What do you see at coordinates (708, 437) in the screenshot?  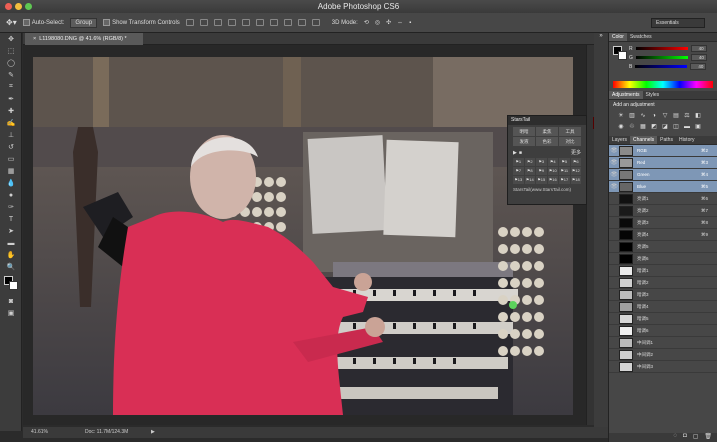 I see `delete-channel-icon: 🗑` at bounding box center [708, 437].